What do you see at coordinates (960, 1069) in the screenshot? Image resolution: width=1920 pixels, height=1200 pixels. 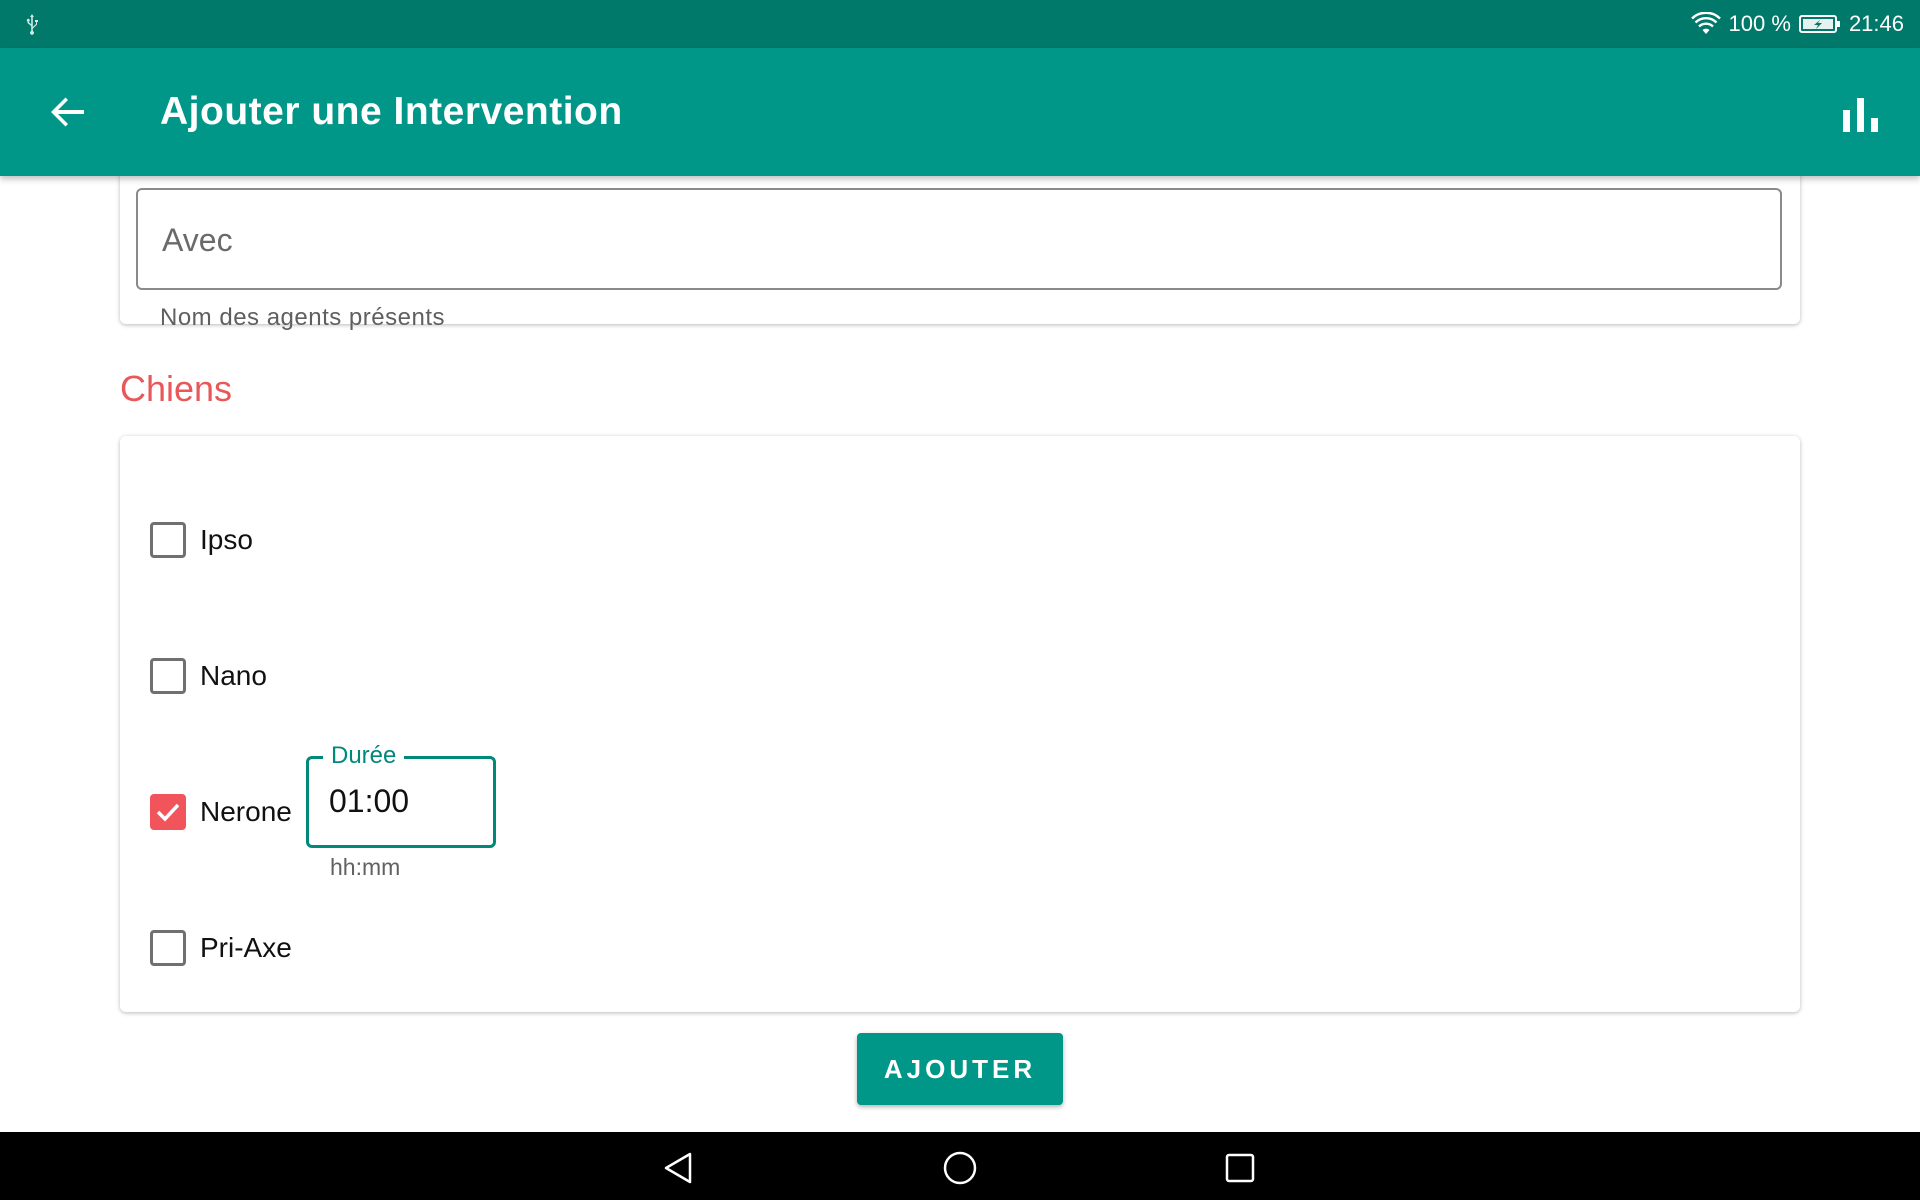 I see `add-button: AJOUTER` at bounding box center [960, 1069].